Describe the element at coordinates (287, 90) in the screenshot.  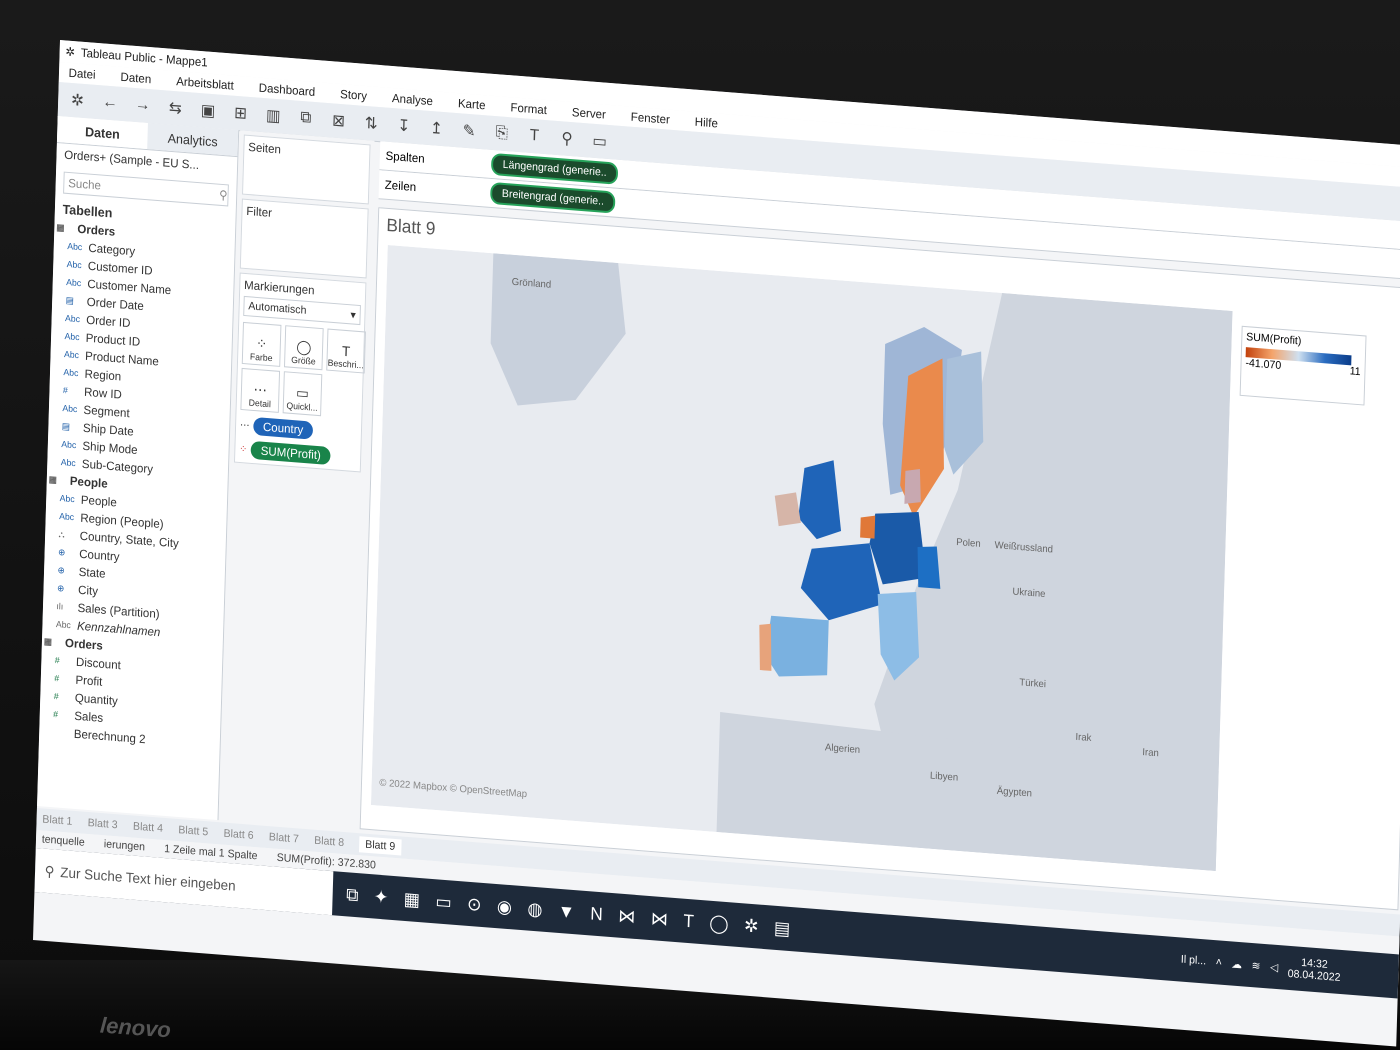
I see `menu-item: Dashboard` at that location.